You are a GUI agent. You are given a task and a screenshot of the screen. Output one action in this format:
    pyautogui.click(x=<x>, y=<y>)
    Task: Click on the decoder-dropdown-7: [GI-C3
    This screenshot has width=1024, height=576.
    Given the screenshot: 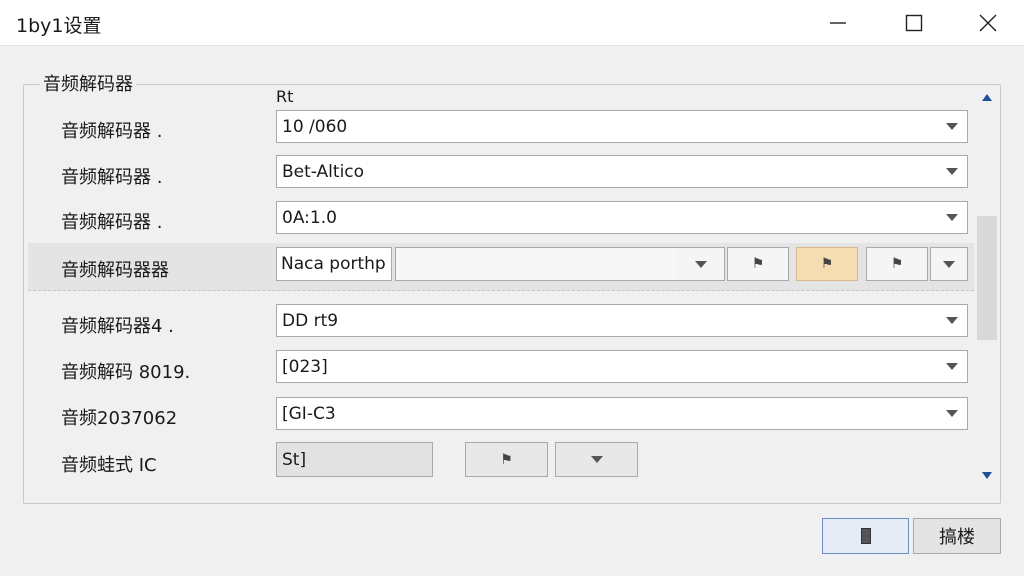 What is the action you would take?
    pyautogui.click(x=622, y=413)
    